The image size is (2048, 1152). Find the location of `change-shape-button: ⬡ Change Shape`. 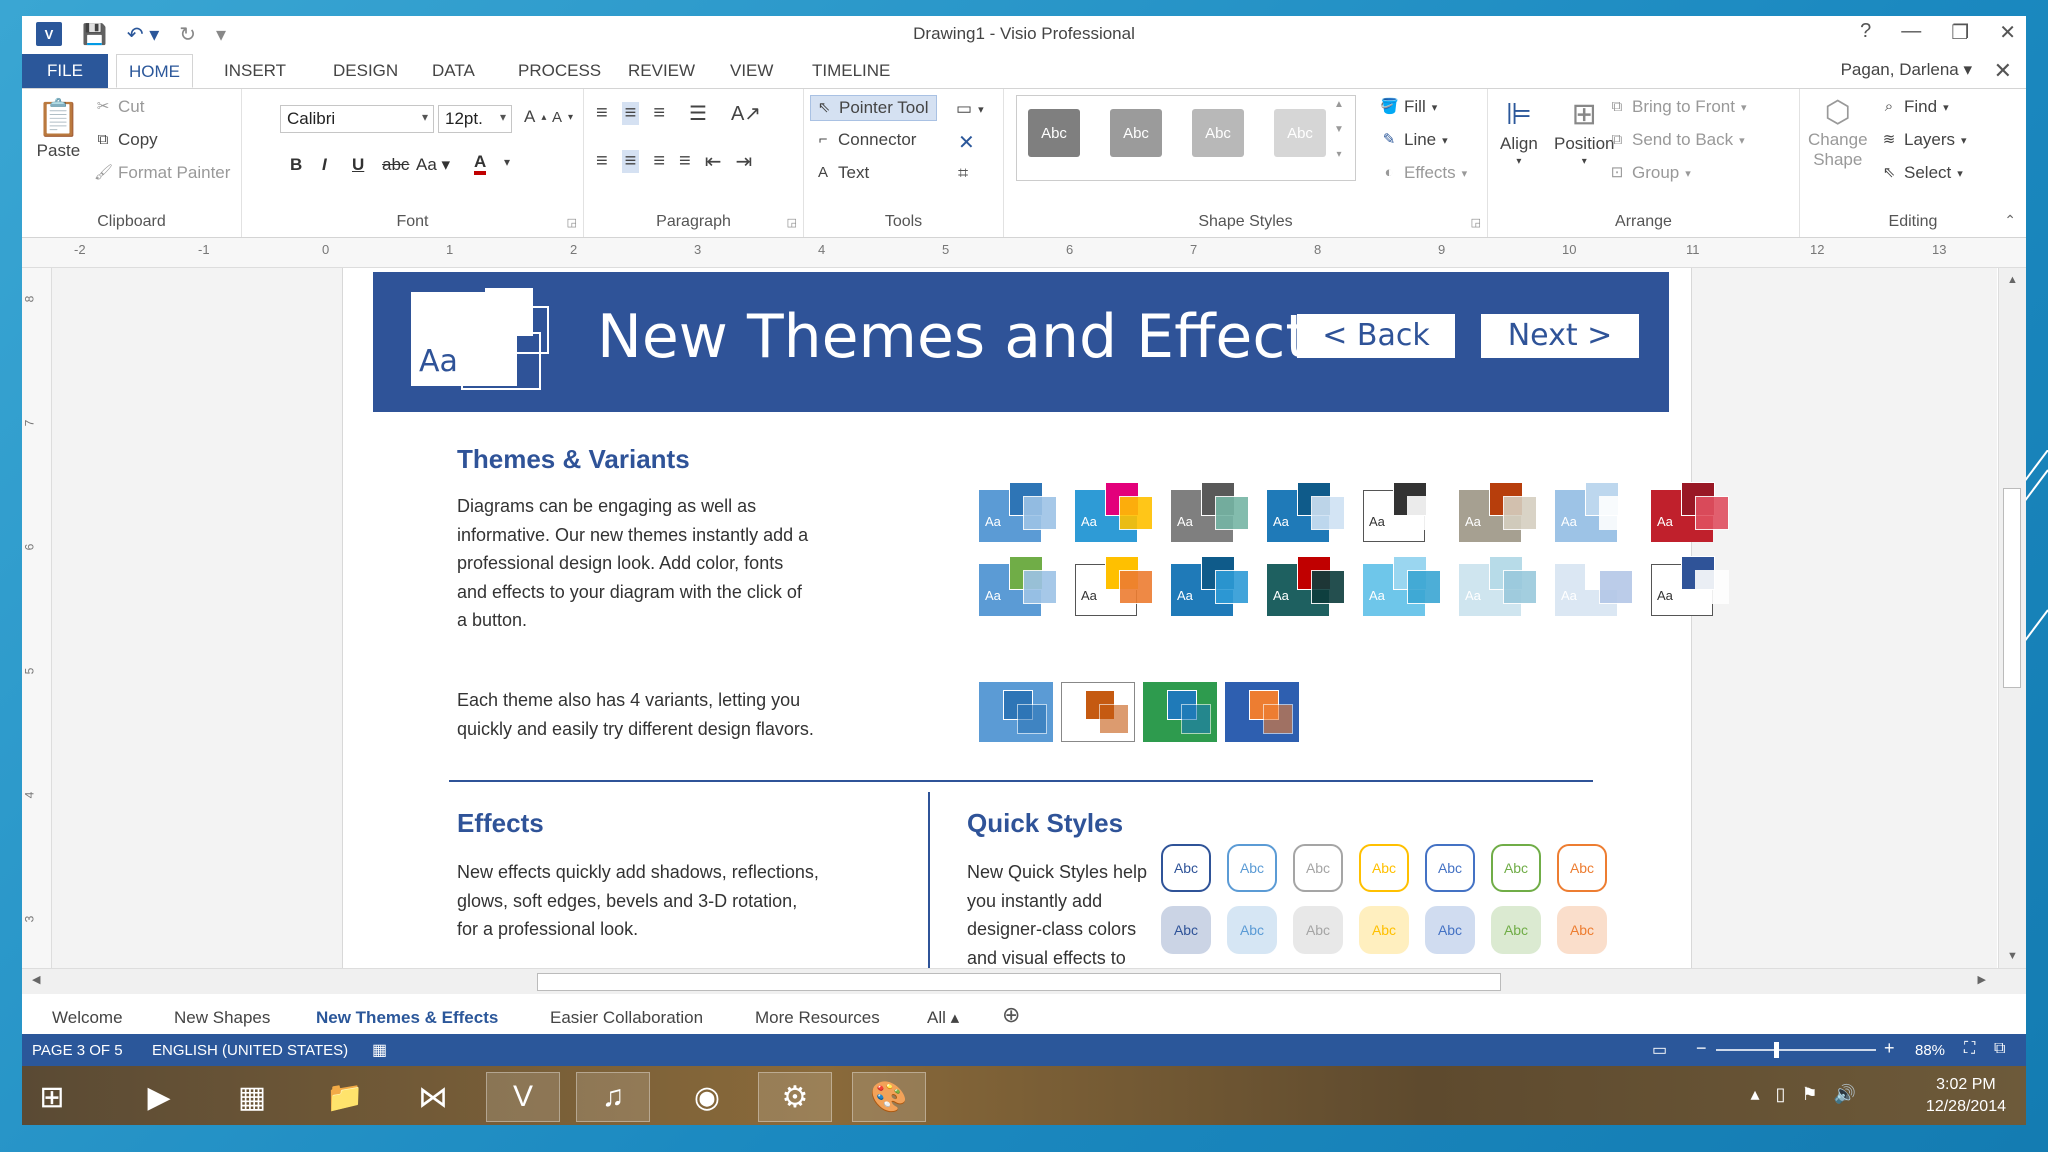

change-shape-button: ⬡ Change Shape is located at coordinates (1838, 132).